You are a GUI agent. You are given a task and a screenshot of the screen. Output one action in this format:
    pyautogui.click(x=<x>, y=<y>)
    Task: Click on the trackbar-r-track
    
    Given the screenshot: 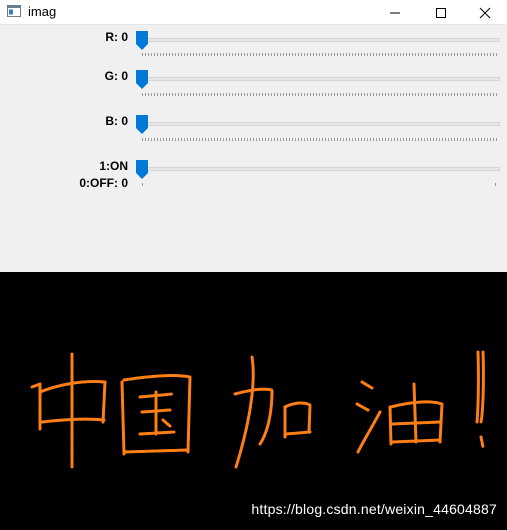 What is the action you would take?
    pyautogui.click(x=321, y=40)
    